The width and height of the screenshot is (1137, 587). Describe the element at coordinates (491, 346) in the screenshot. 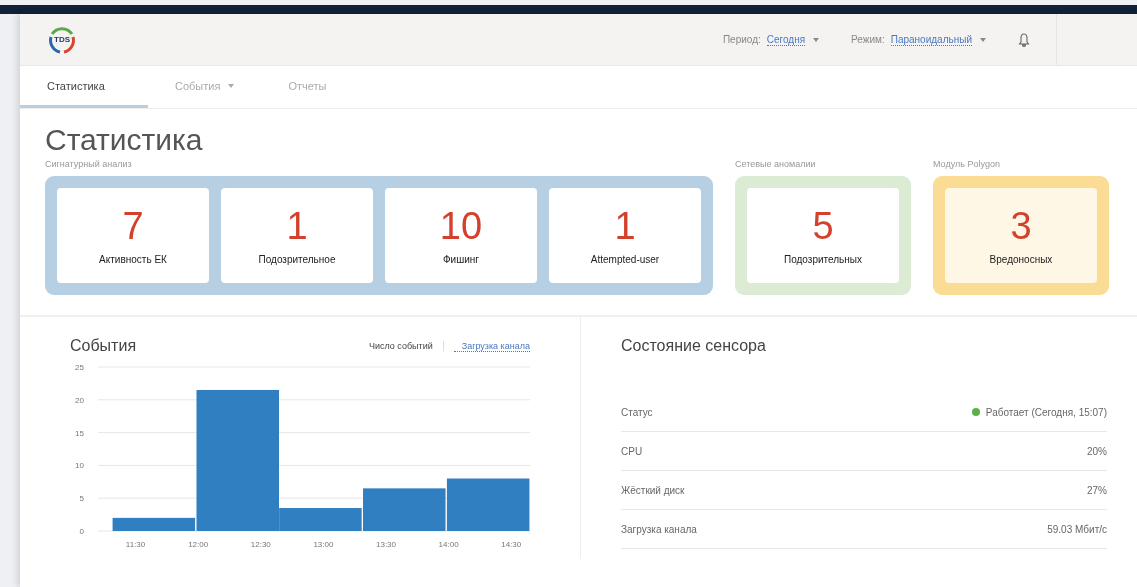

I see `chart-toggle: Загрузка канала` at that location.